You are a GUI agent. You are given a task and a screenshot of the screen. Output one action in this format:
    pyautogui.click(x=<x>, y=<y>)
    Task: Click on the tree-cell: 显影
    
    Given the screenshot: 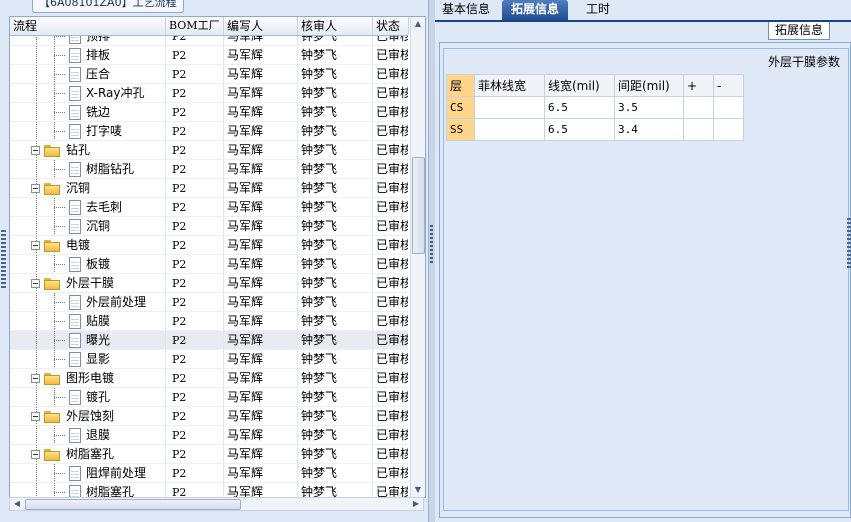 What is the action you would take?
    pyautogui.click(x=88, y=359)
    